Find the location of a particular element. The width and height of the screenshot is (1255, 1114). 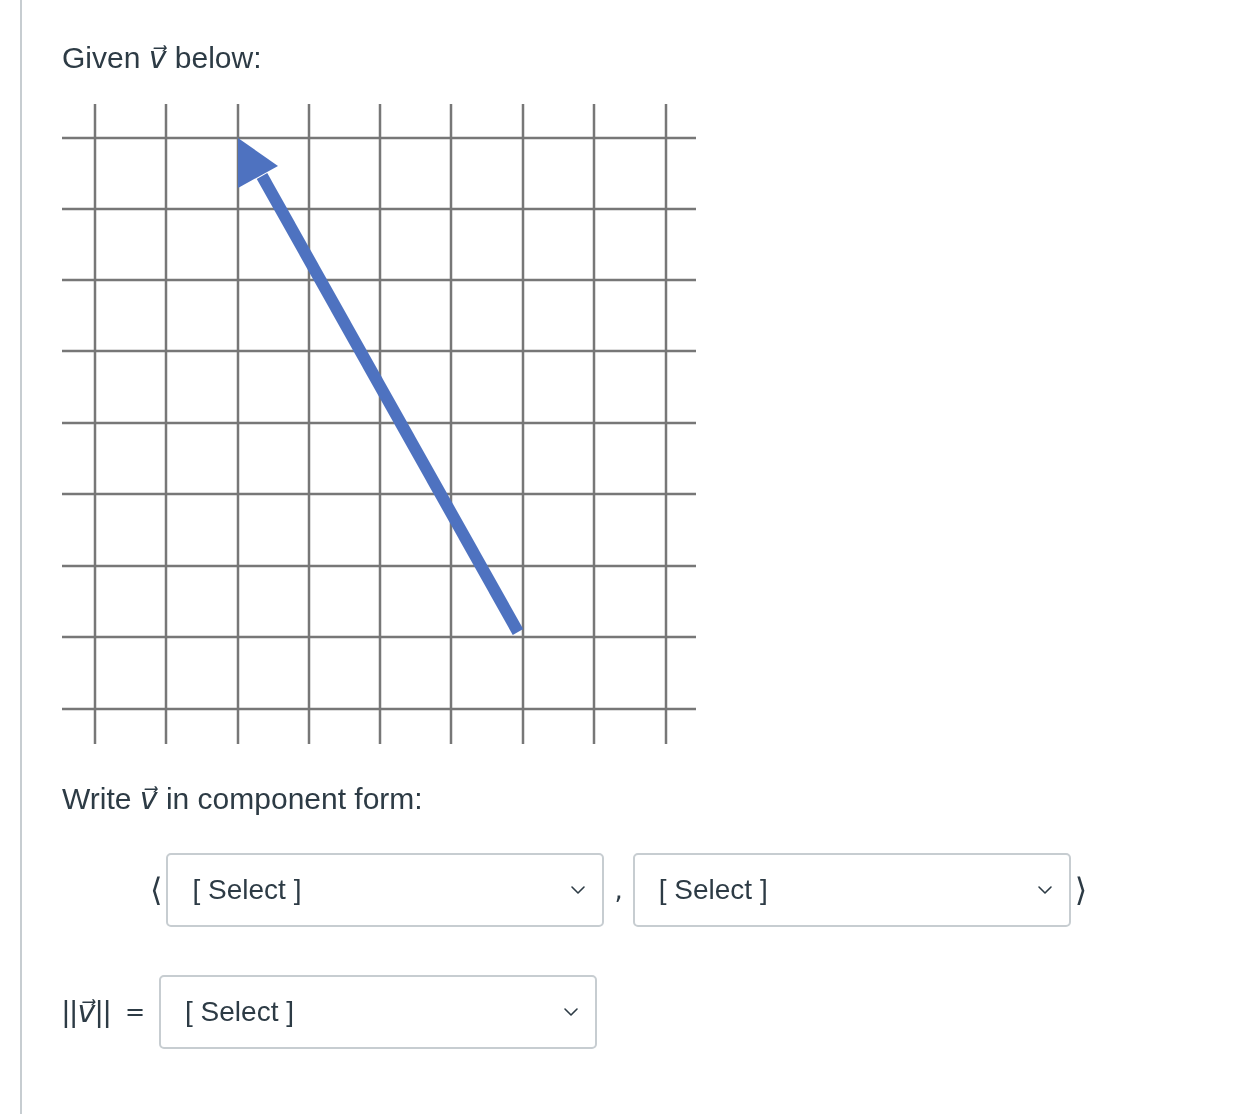

close-bracket: ⟩ is located at coordinates (1081, 890).